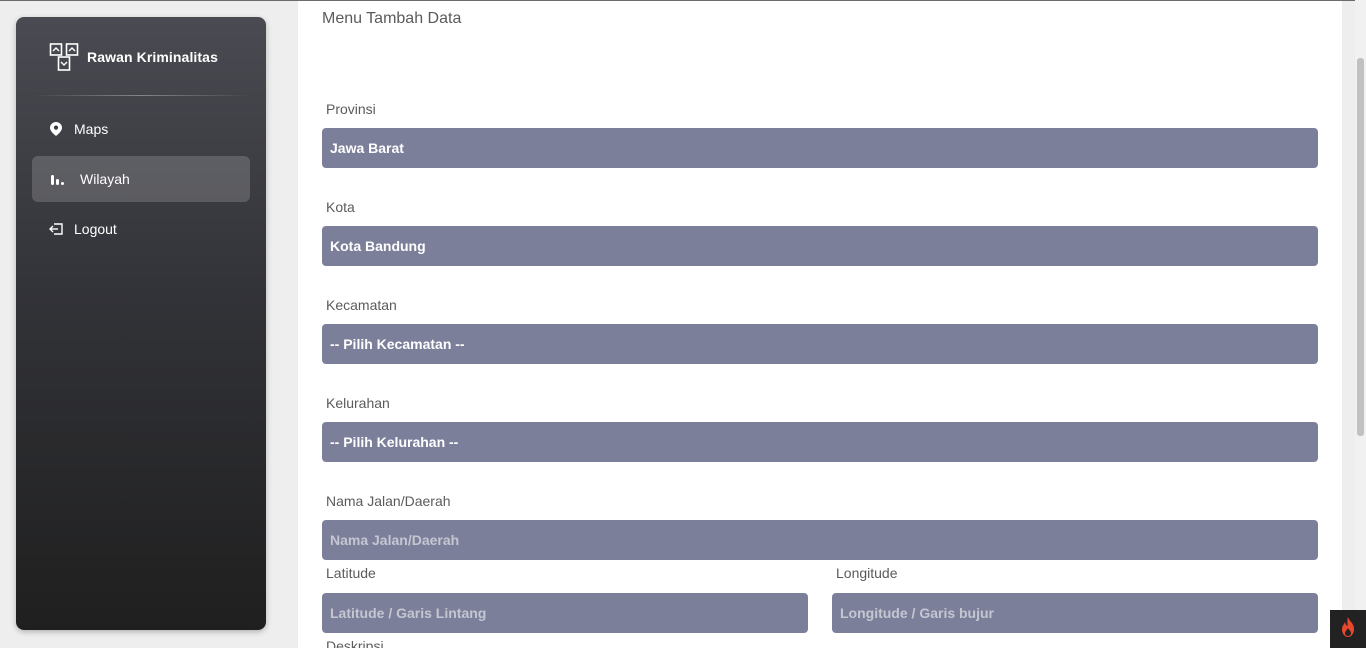 The image size is (1366, 648). I want to click on sidebar-item-wilayah: Wilayah, so click(141, 179).